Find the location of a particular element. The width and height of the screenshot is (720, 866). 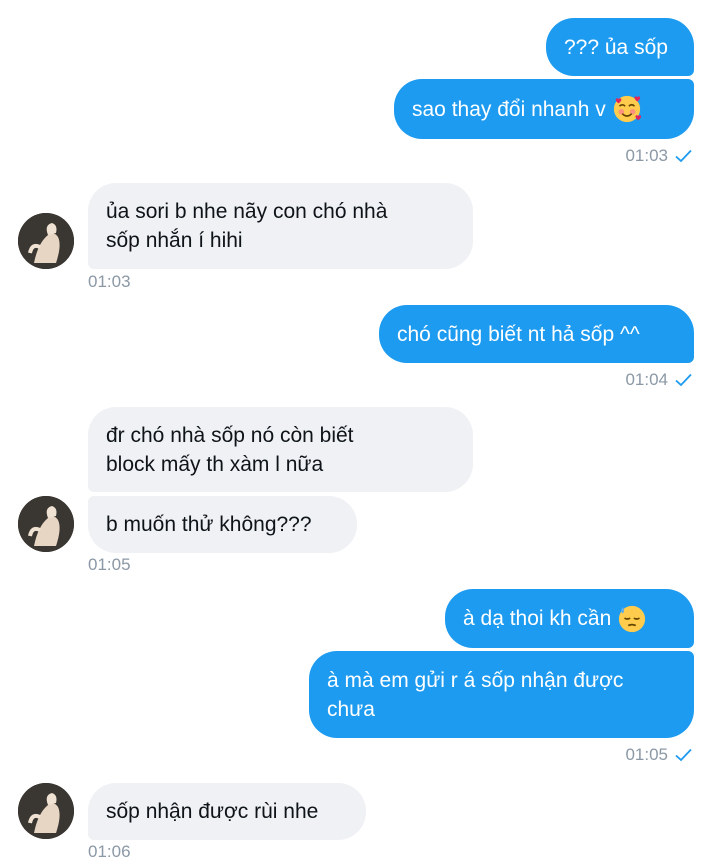

message-text-line: à mà em gửi r á sốp nhận được is located at coordinates (475, 680).